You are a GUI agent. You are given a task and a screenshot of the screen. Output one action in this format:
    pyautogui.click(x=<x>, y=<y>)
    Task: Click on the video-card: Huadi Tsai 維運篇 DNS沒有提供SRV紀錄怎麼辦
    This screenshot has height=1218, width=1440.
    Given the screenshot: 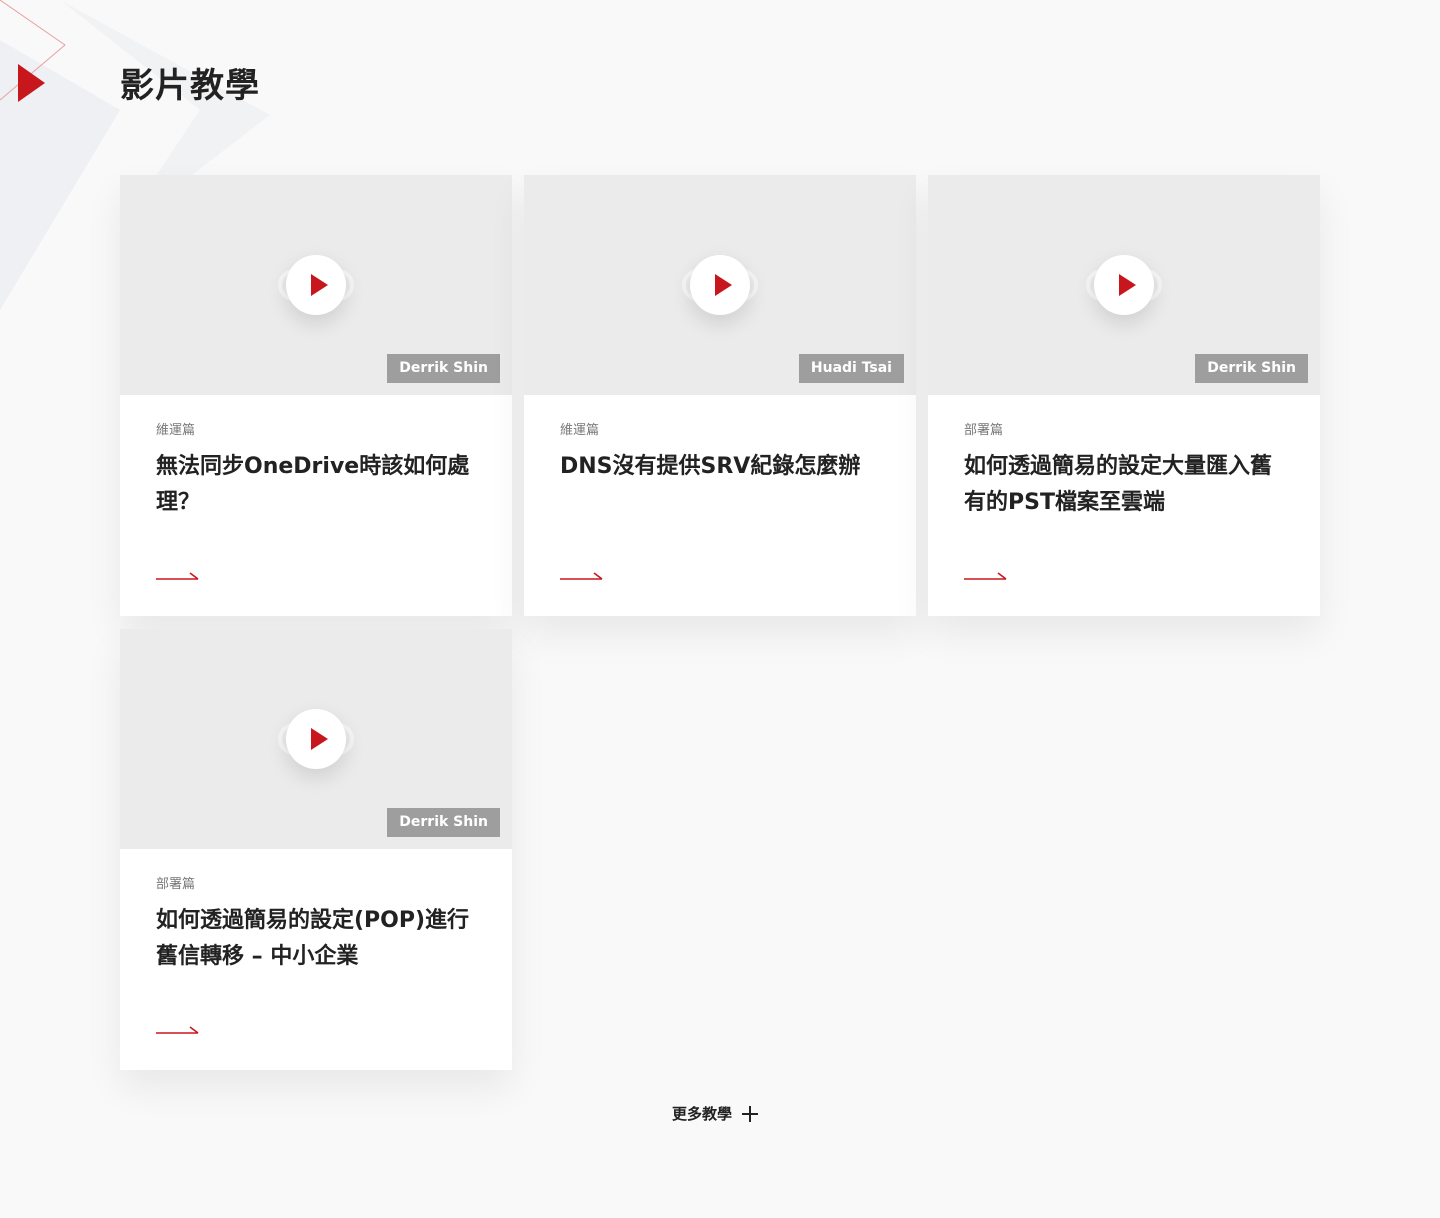 What is the action you would take?
    pyautogui.click(x=720, y=395)
    